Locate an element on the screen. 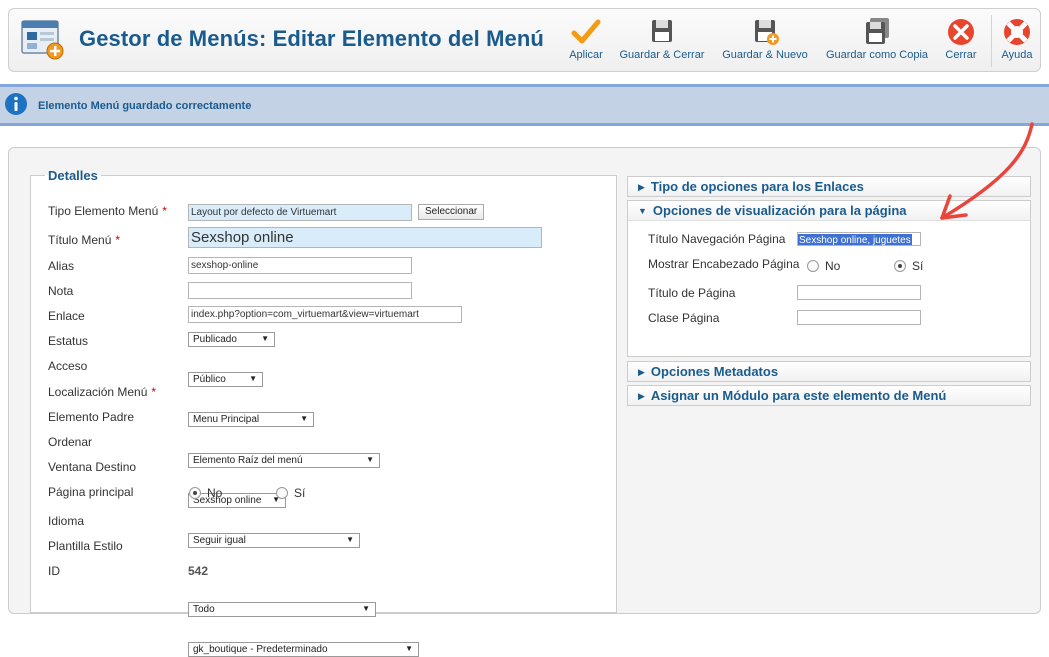 This screenshot has width=1049, height=657. note-input is located at coordinates (300, 290).